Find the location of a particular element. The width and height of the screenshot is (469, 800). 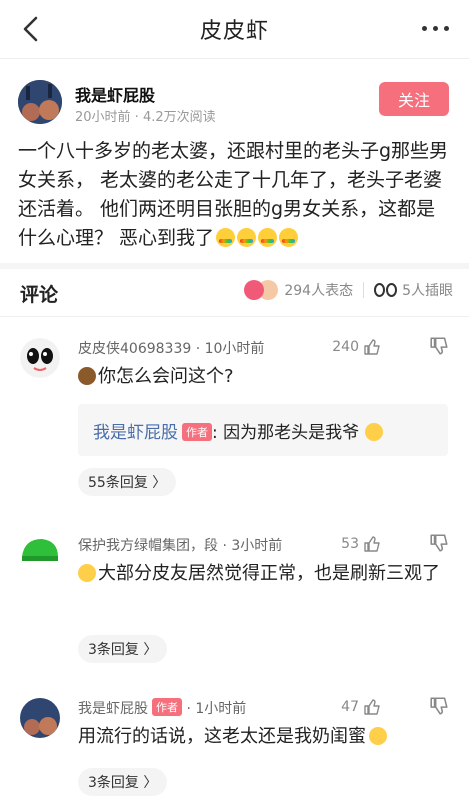

comment-text: 你怎么会问这个? is located at coordinates (263, 376).